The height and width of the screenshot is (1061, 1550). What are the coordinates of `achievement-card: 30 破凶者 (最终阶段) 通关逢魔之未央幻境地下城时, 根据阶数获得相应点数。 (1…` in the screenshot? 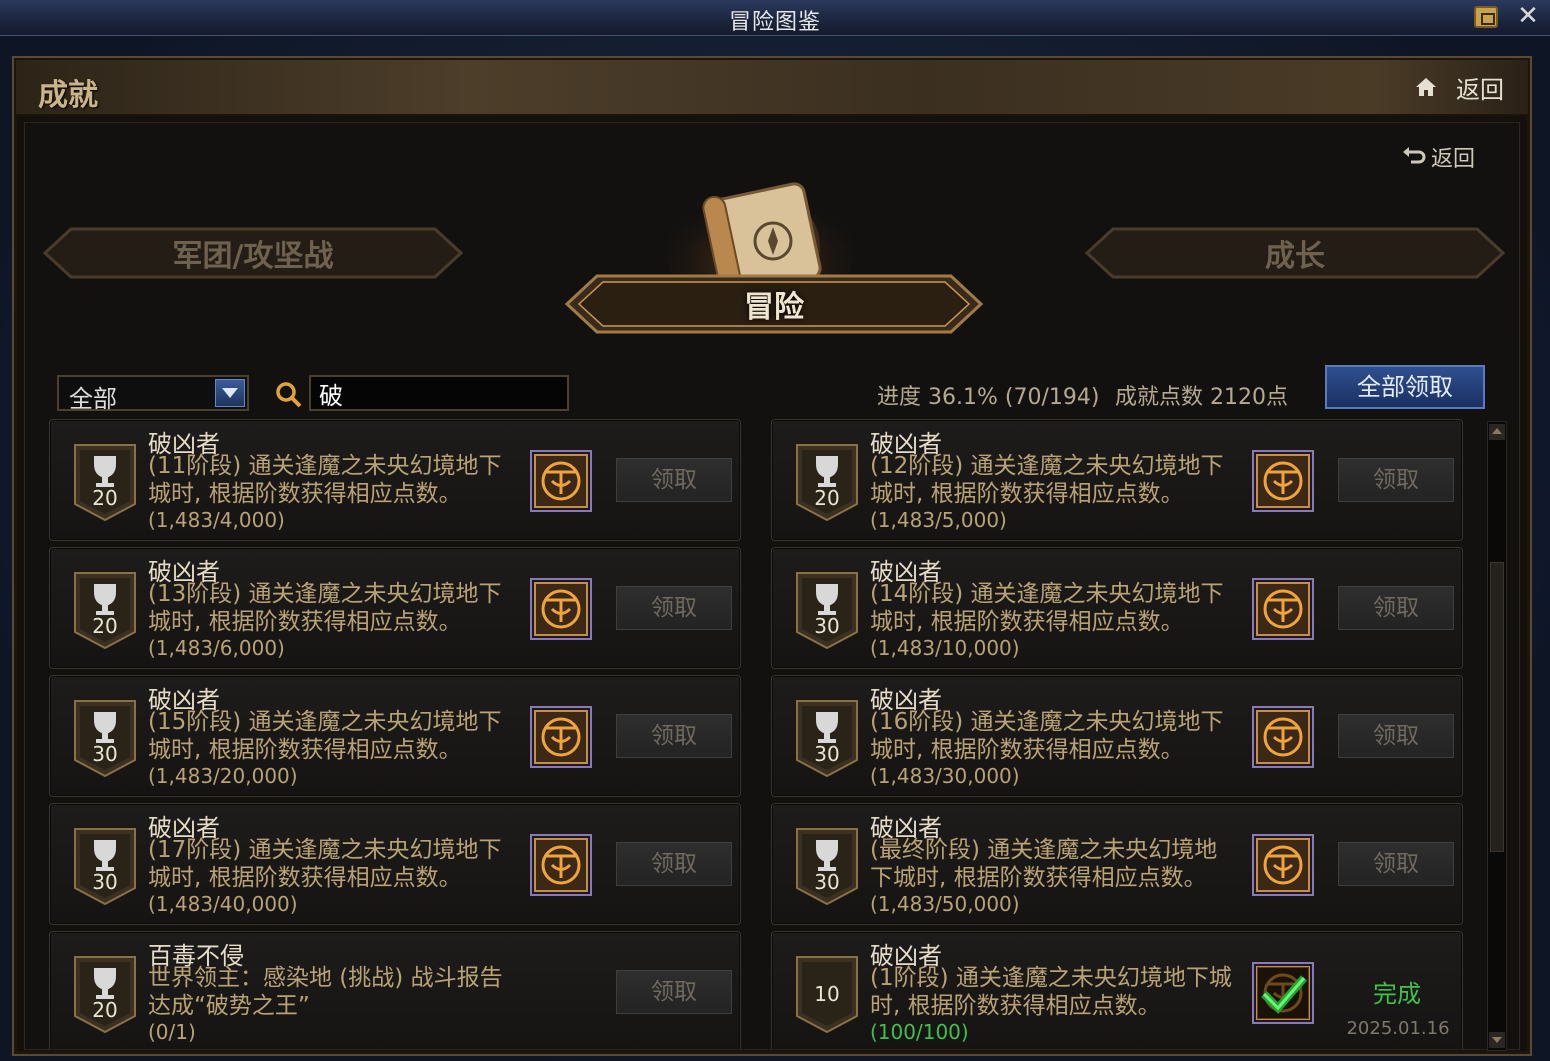 It's located at (1117, 864).